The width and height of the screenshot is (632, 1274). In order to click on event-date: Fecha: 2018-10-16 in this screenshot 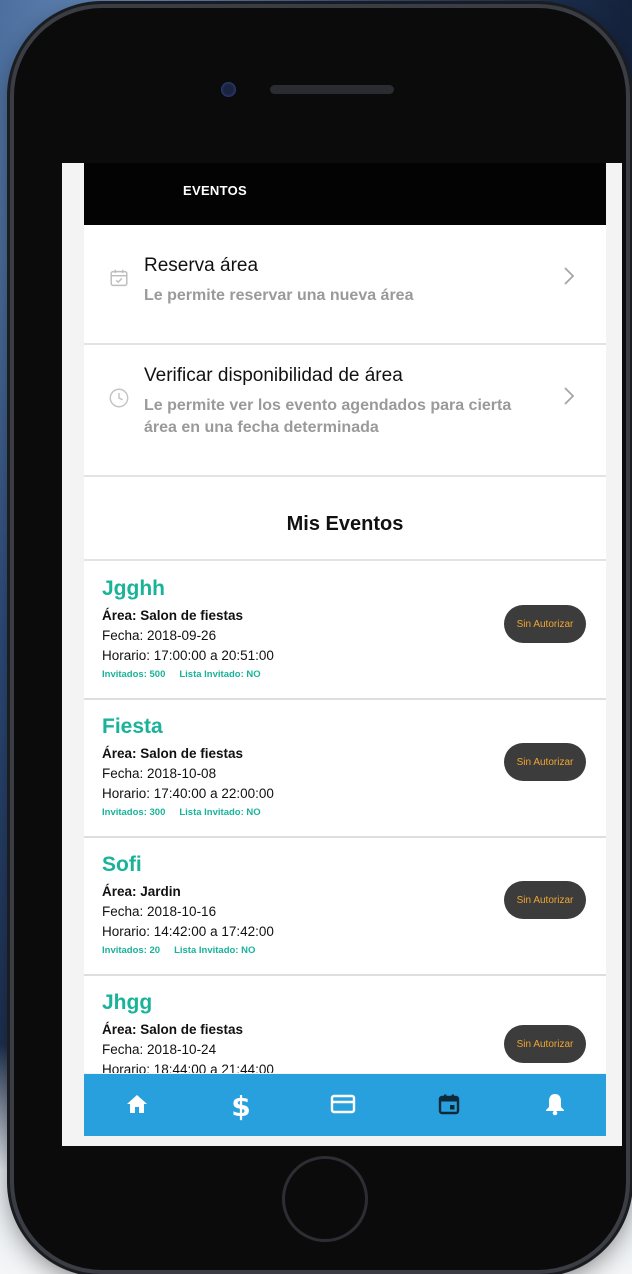, I will do `click(159, 911)`.